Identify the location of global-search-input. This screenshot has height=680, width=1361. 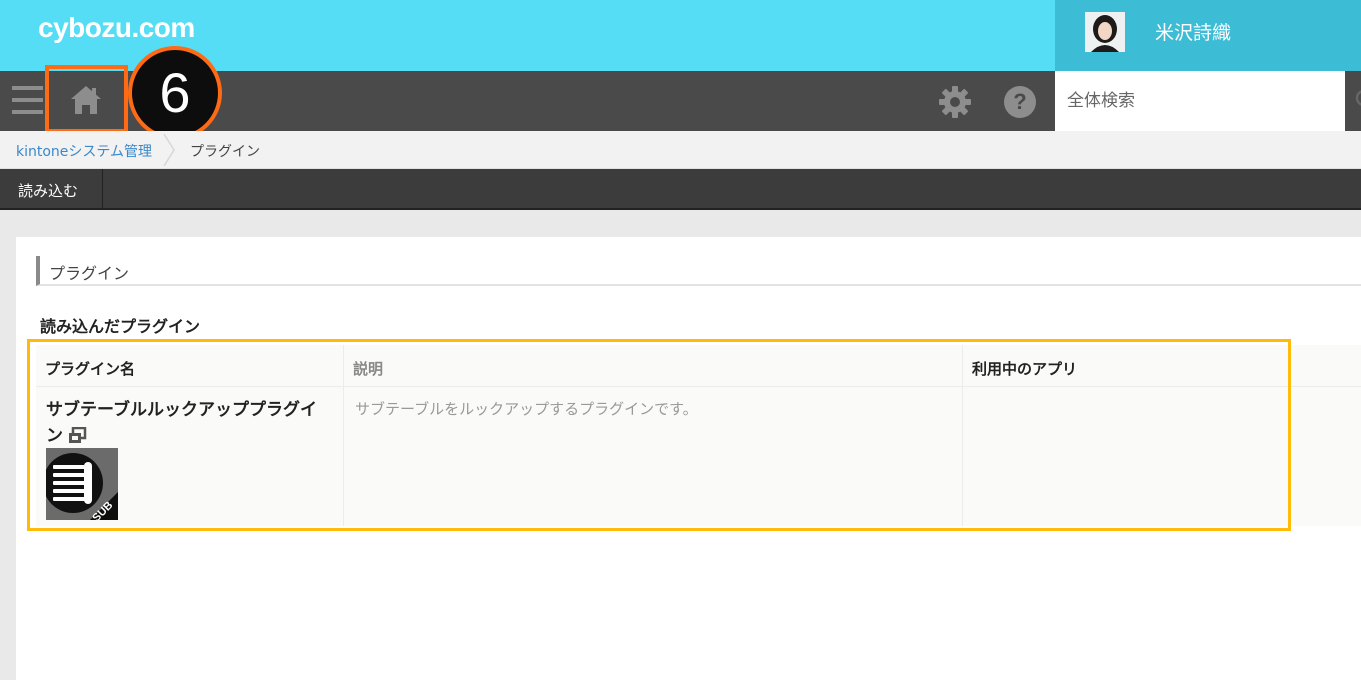
(1200, 101).